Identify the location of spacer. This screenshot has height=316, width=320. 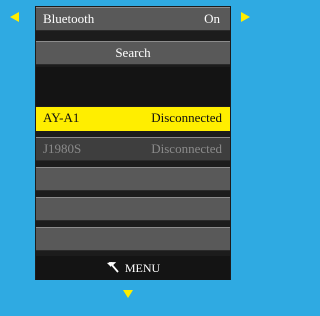
(133, 86).